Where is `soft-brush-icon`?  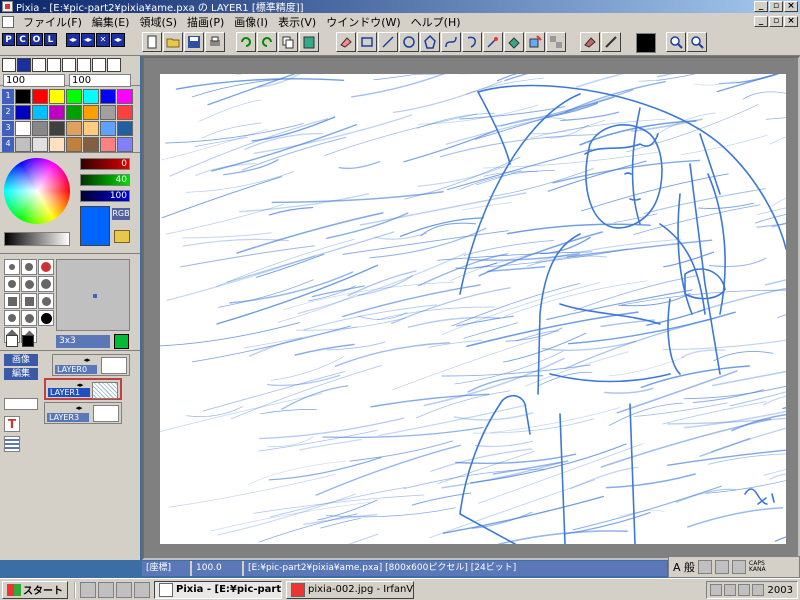 soft-brush-icon is located at coordinates (69, 65).